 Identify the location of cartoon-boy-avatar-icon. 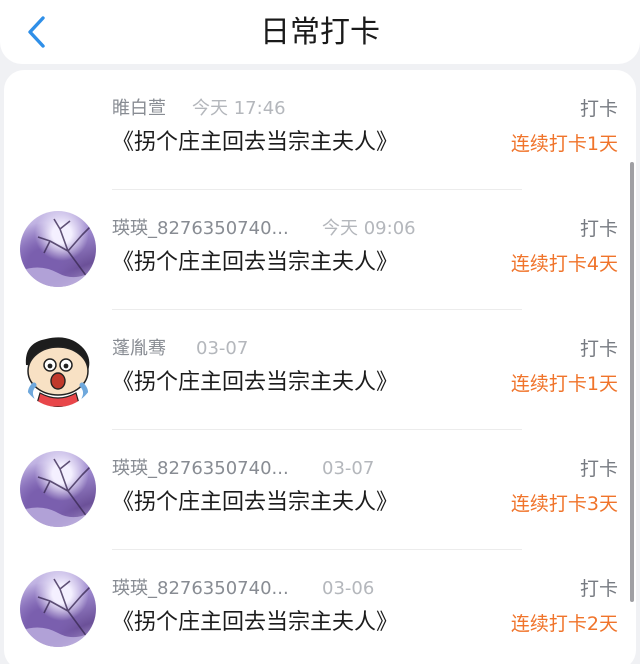
(57, 372).